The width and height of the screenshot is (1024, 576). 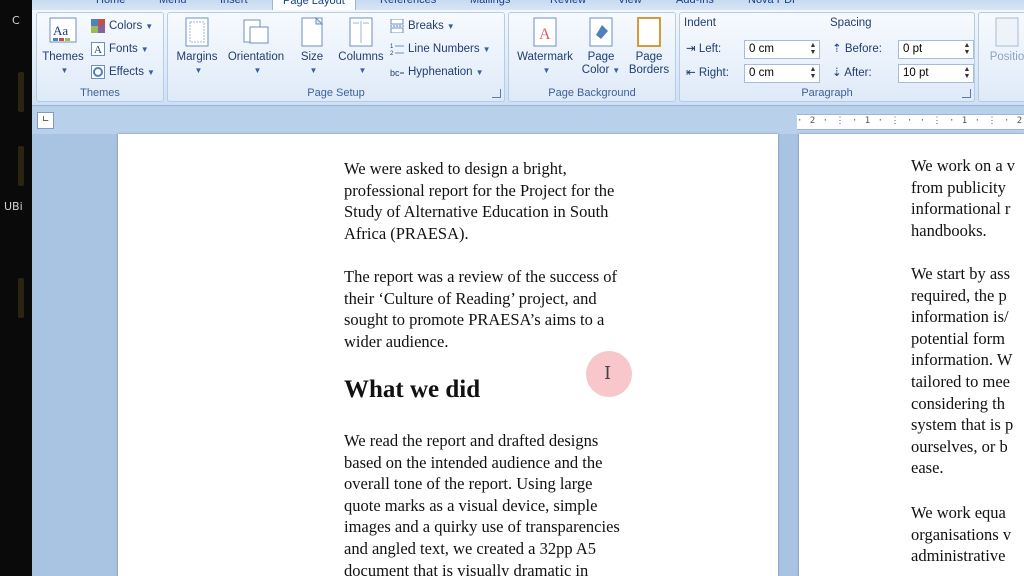 I want to click on line-numbers-button: 1 2 Line Numbers ▼, so click(x=440, y=49).